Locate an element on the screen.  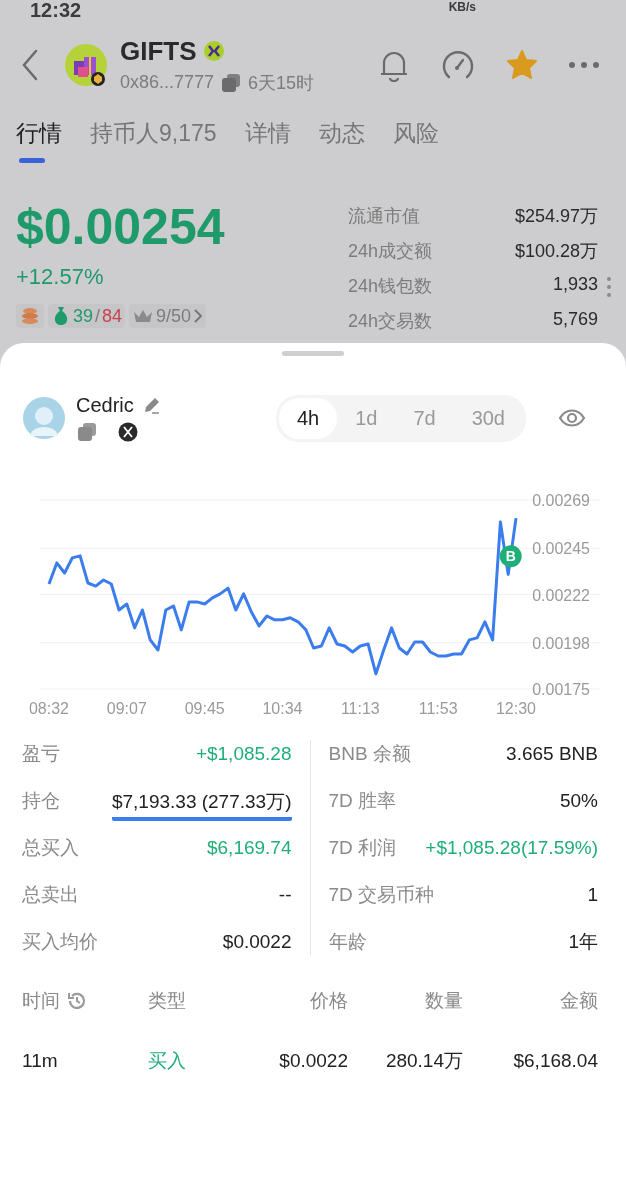
x-axis-label: 11:53 is located at coordinates (438, 708).